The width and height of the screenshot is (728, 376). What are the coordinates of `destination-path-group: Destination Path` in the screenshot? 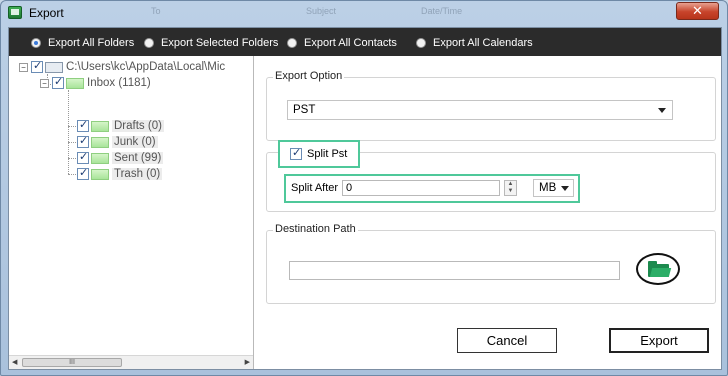 It's located at (491, 263).